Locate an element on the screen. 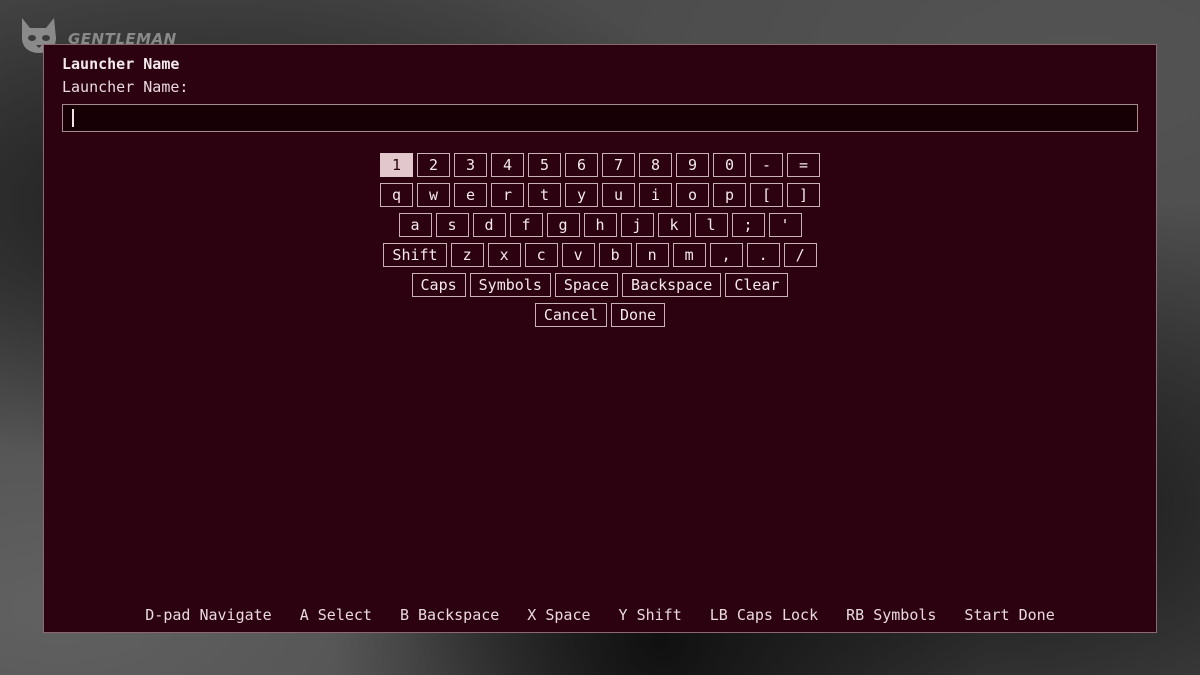  hint-a-select: A Select is located at coordinates (335, 615).